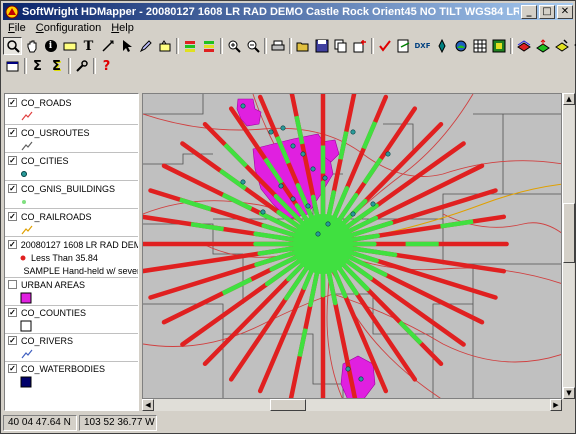  I want to click on layer-checkbox, so click(12, 284).